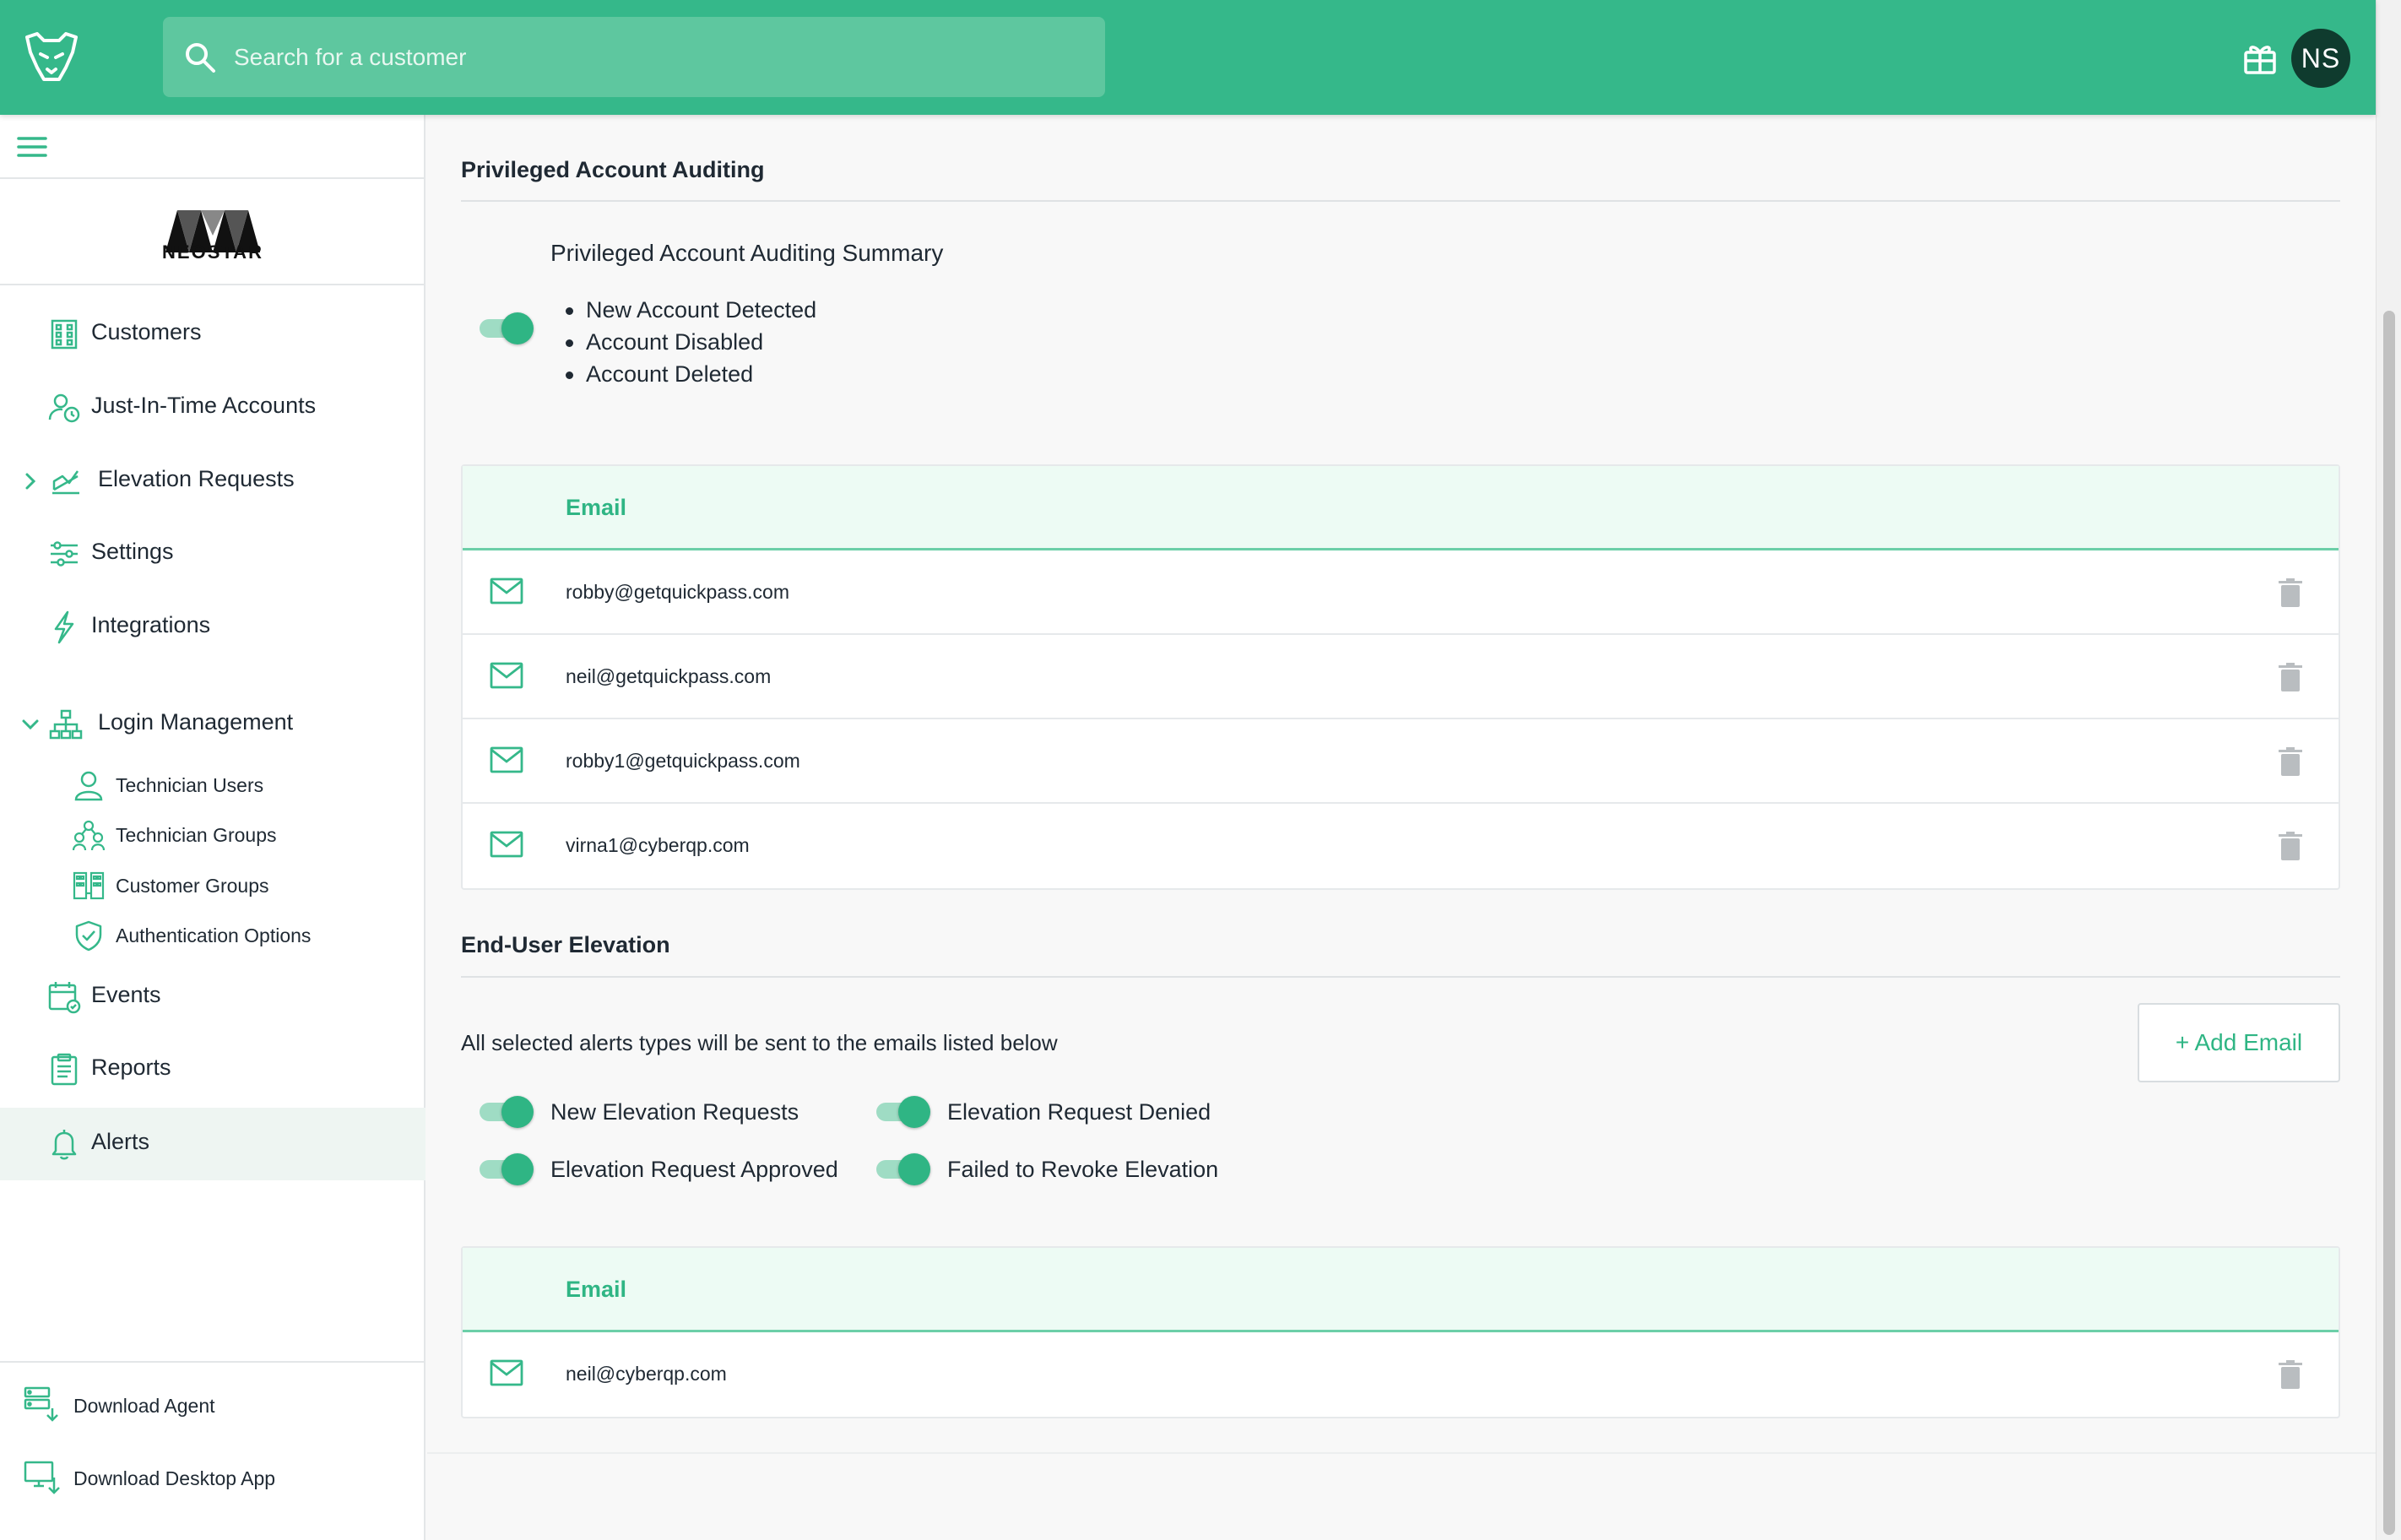  I want to click on org-chart-icon, so click(66, 724).